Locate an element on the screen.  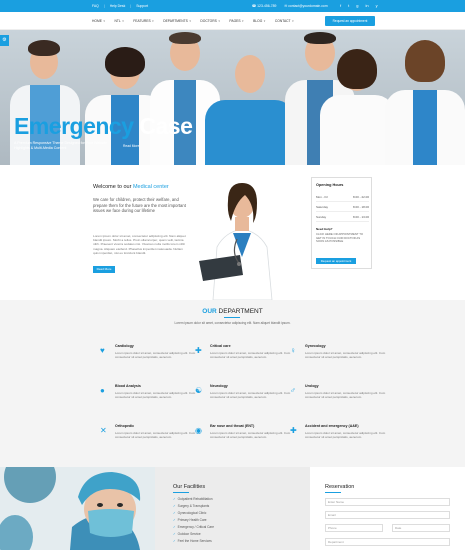
nav-item-departments: DEPARTMENTS▼ is located at coordinates (177, 21).